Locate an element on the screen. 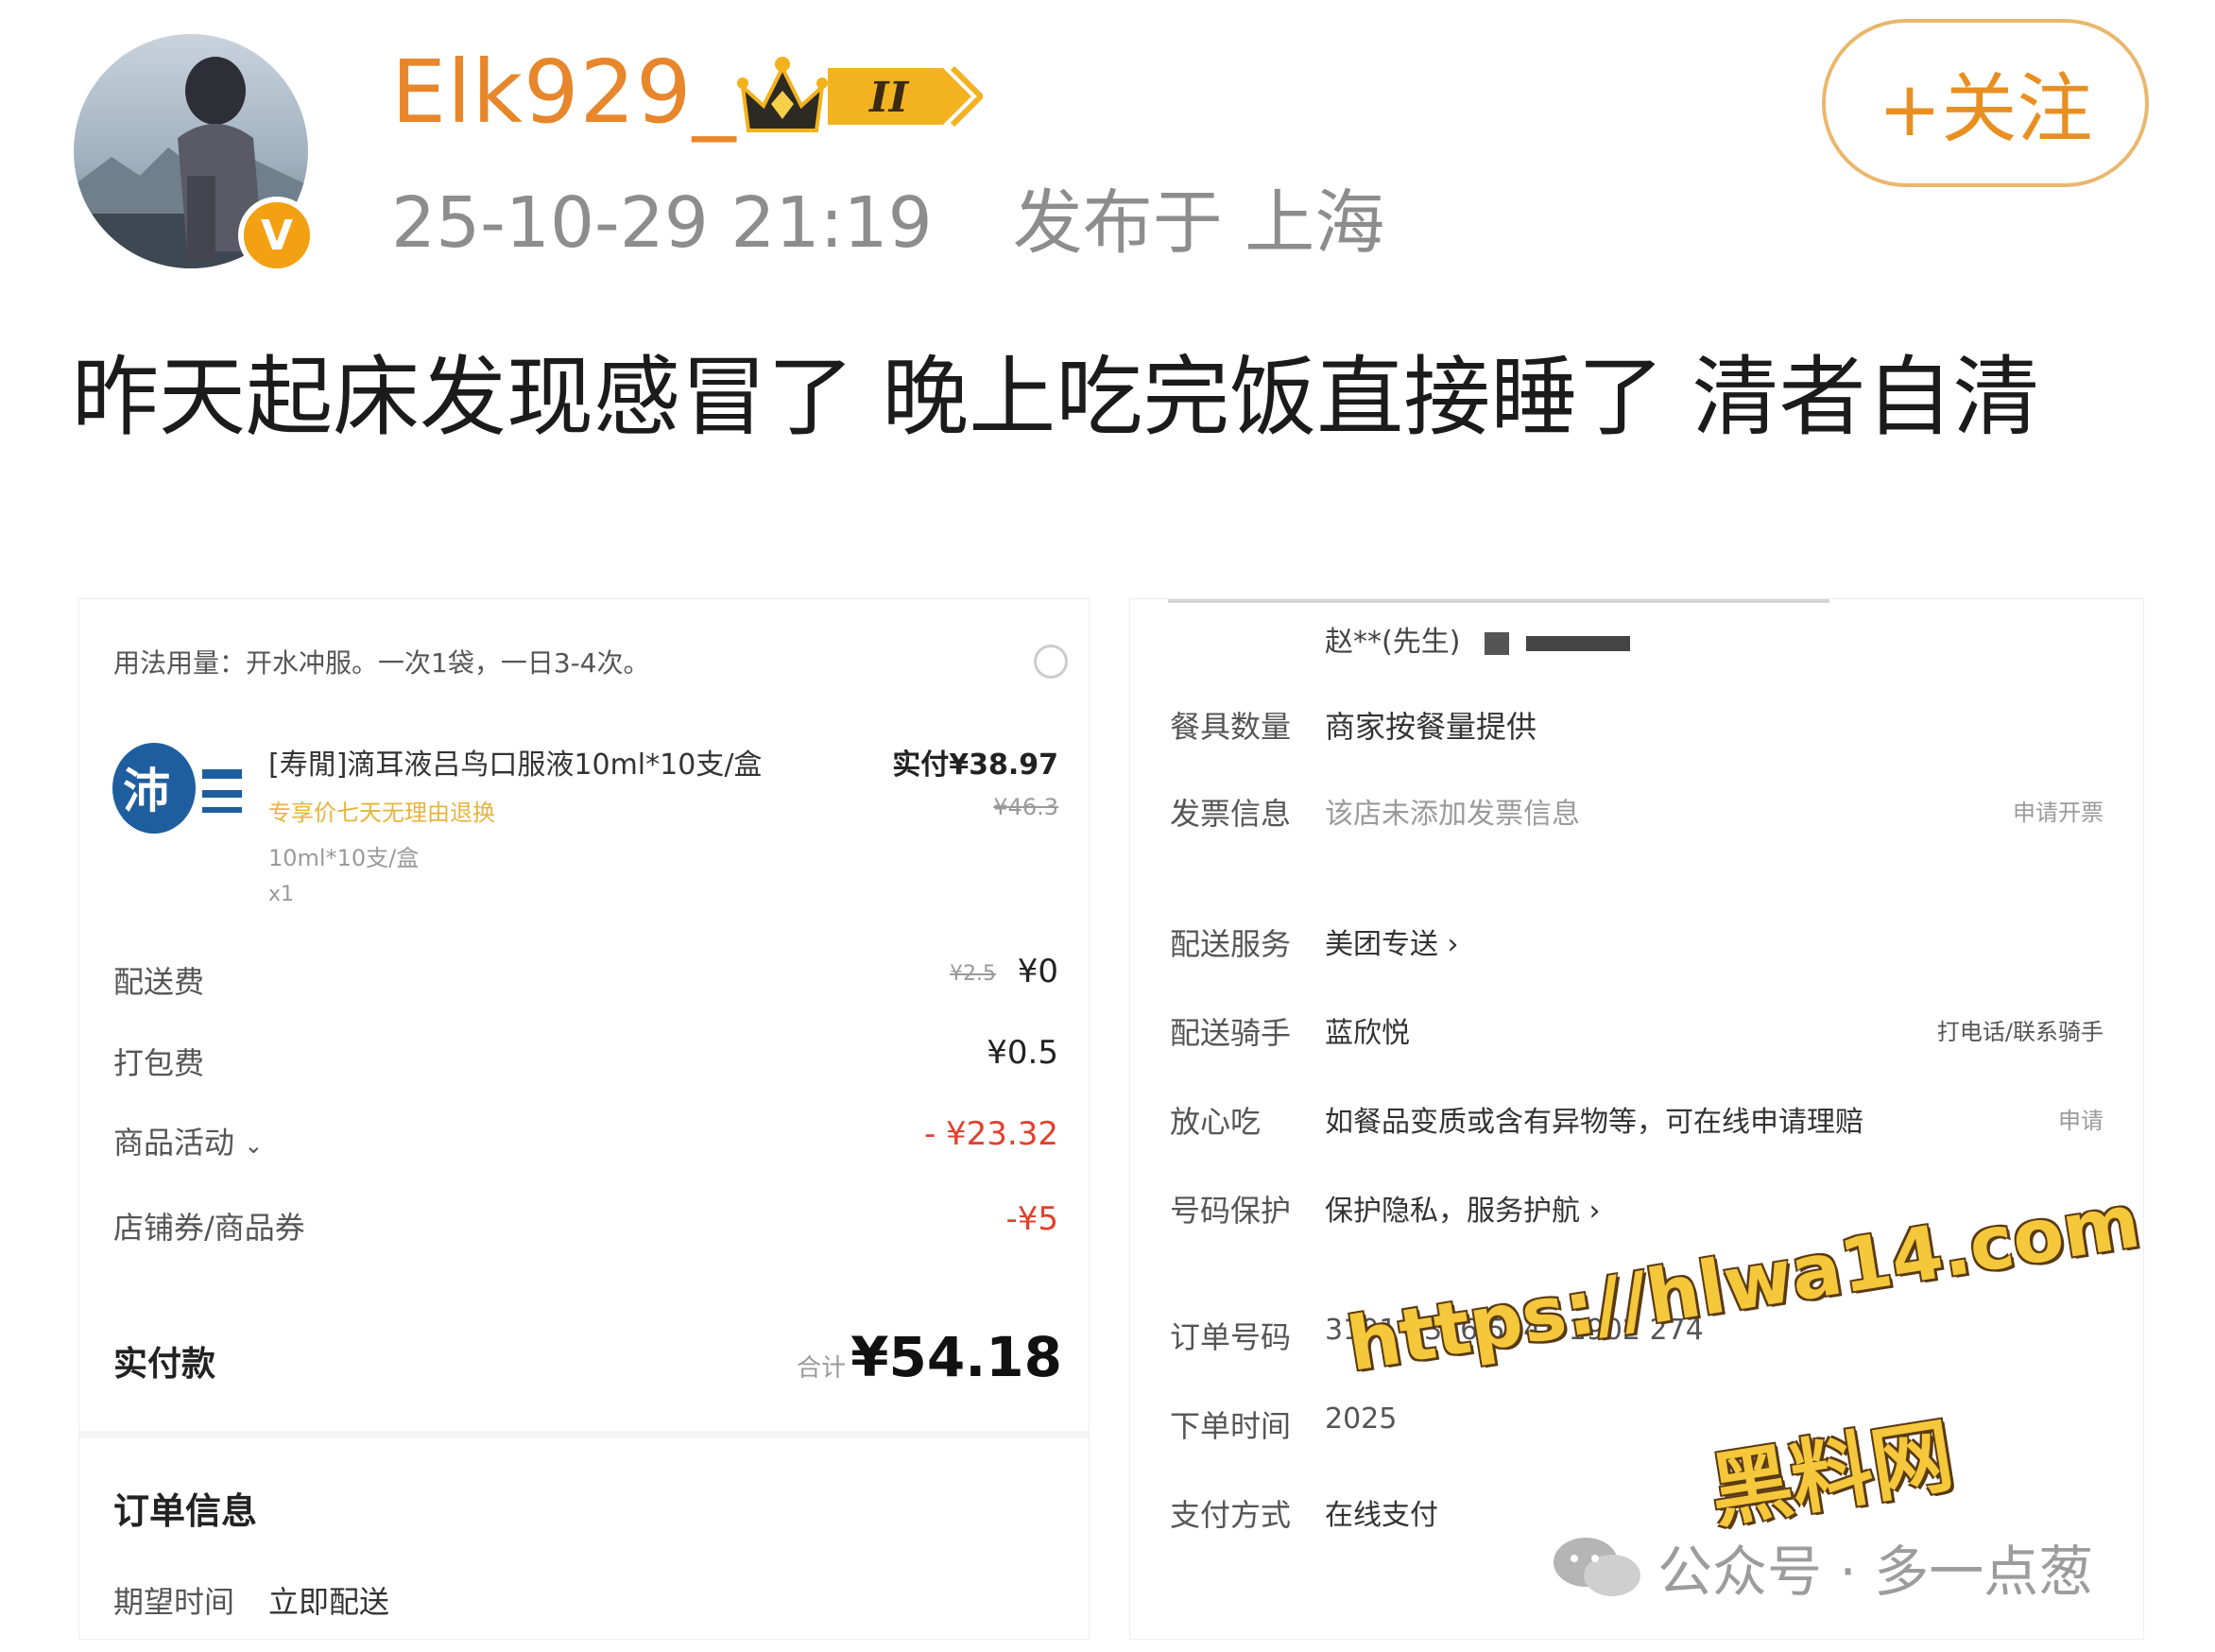 The height and width of the screenshot is (1652, 2215). detail-value-invoice: 该店未添加发票信息 is located at coordinates (1452, 814).